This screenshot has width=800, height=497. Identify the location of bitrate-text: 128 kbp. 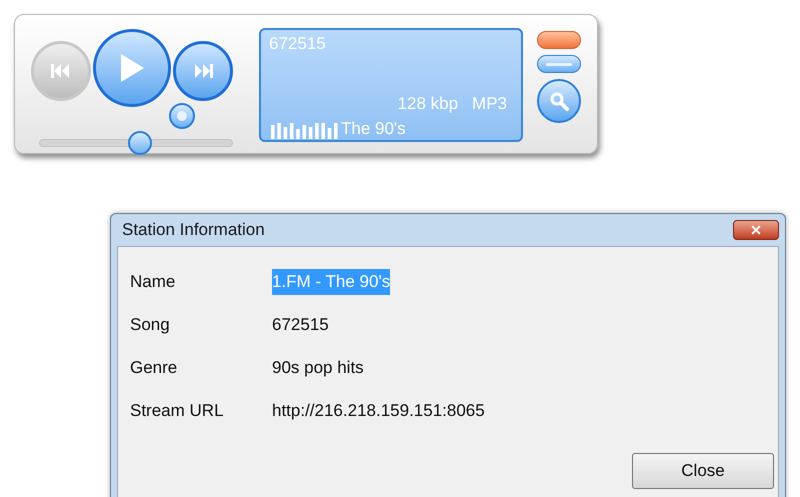
(428, 104).